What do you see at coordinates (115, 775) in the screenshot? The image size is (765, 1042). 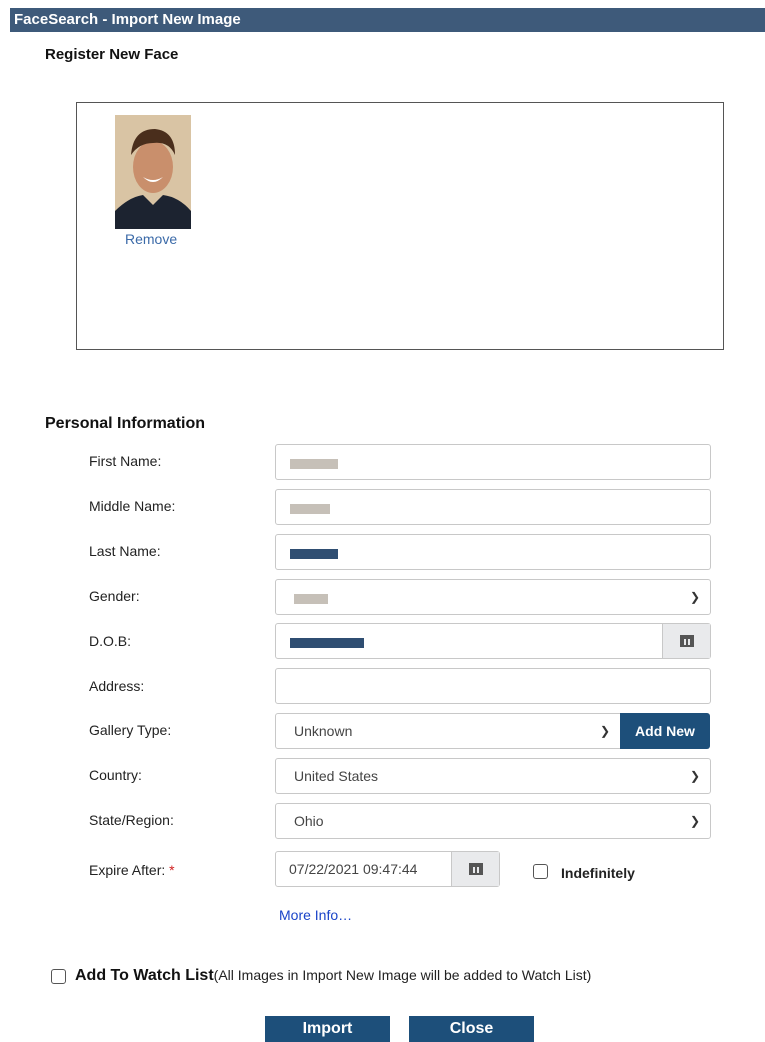 I see `country-label: Country:` at bounding box center [115, 775].